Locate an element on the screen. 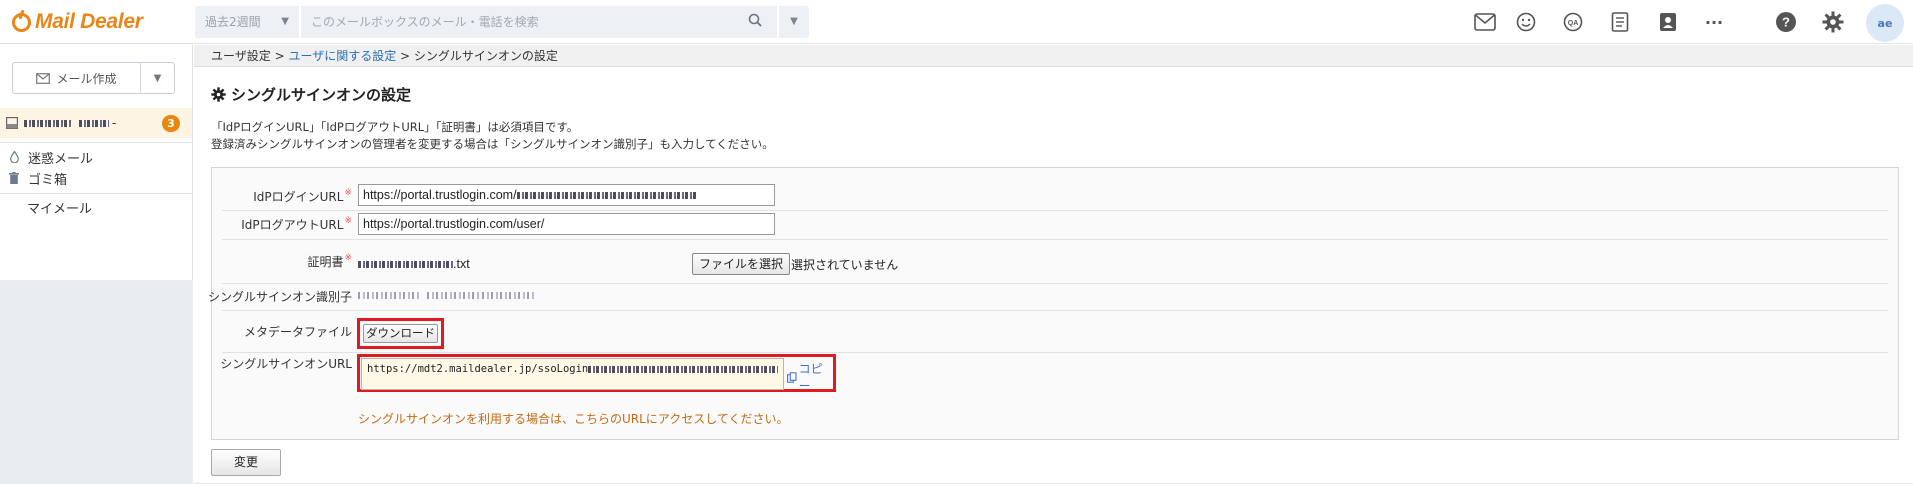  document-icon is located at coordinates (1620, 22).